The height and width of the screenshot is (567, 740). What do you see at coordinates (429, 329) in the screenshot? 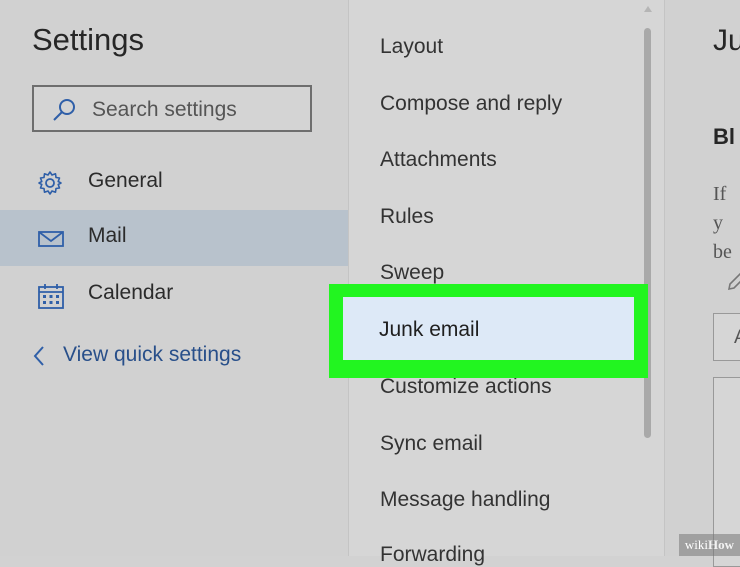
I see `junk-email-label: Junk email` at bounding box center [429, 329].